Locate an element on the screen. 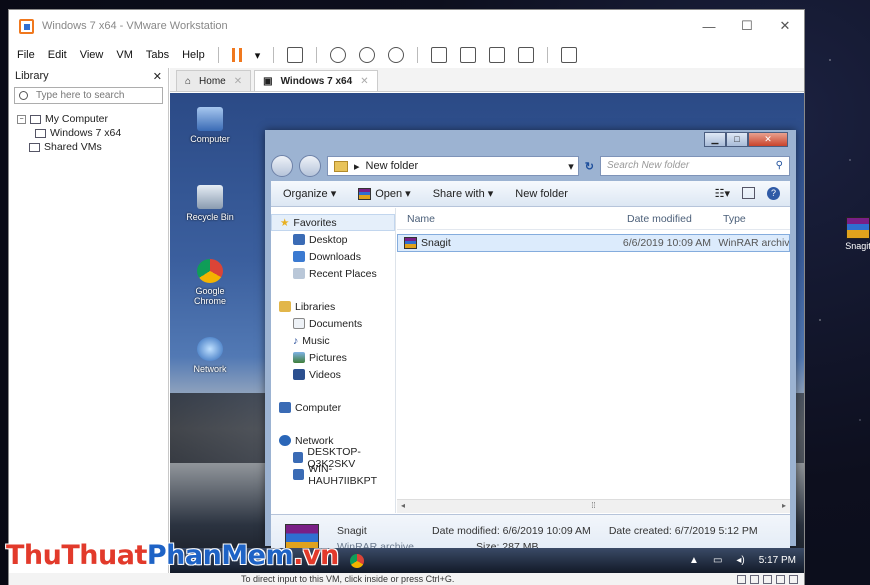 The height and width of the screenshot is (585, 870). nav-libraries: Libraries is located at coordinates (333, 306).